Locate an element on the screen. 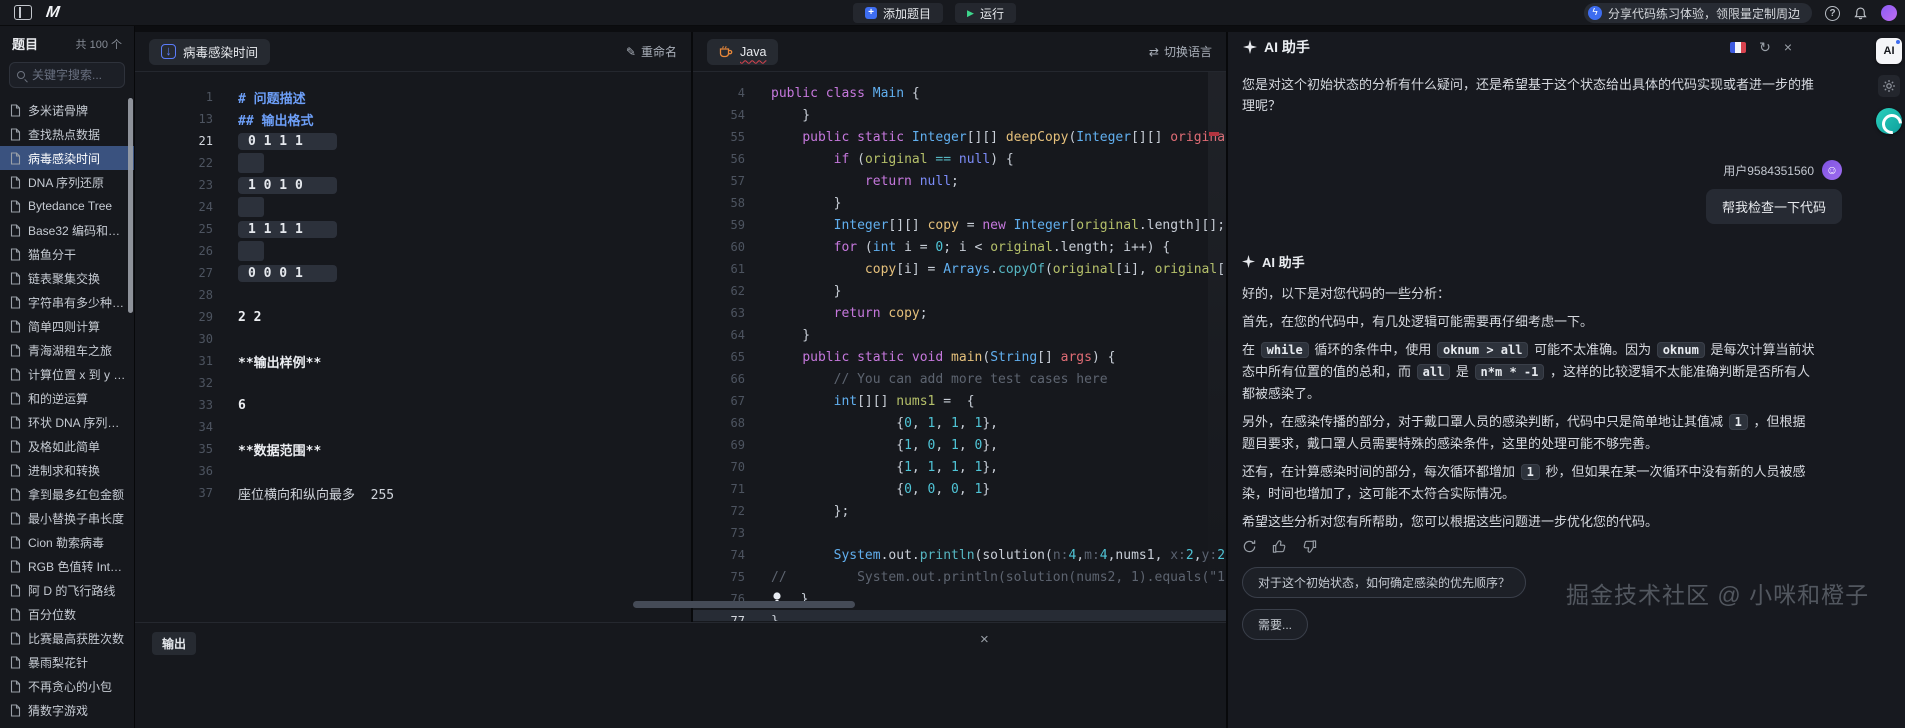 This screenshot has width=1905, height=728. md-line-text: 6 is located at coordinates (242, 405).